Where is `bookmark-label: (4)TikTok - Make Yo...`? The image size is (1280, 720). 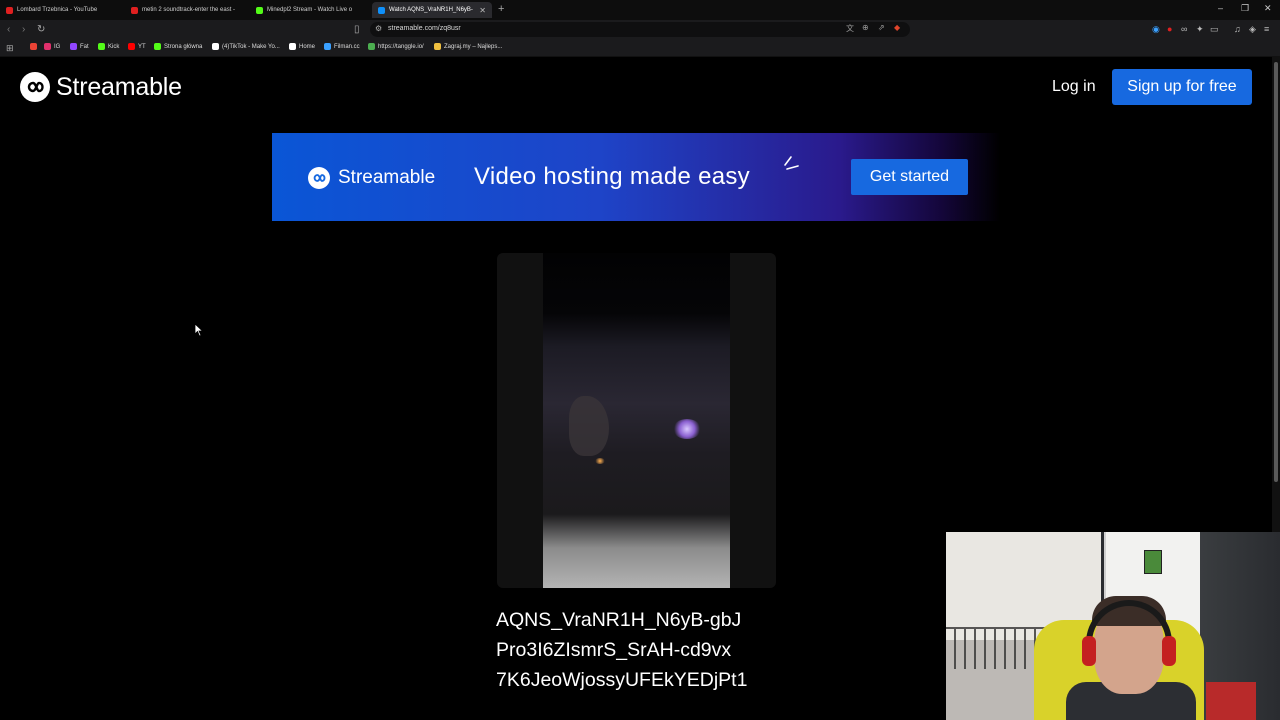 bookmark-label: (4)TikTok - Make Yo... is located at coordinates (251, 46).